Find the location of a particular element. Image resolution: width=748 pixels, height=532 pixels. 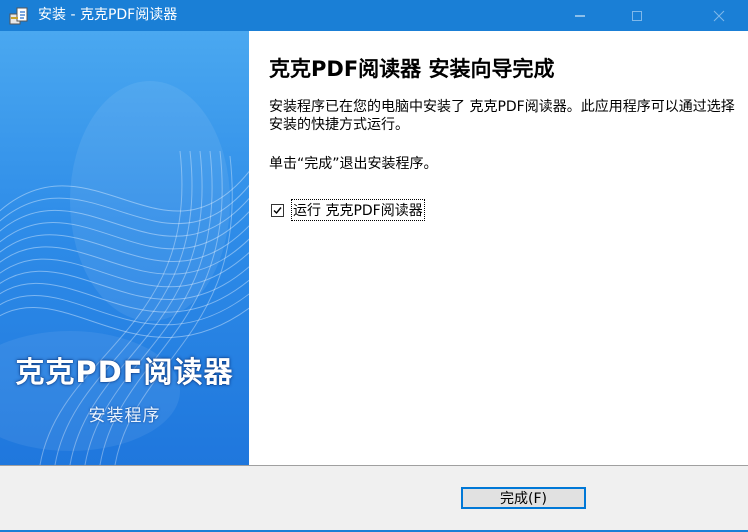

run-app-label: 运行 克克PDF阅读器 is located at coordinates (358, 210).